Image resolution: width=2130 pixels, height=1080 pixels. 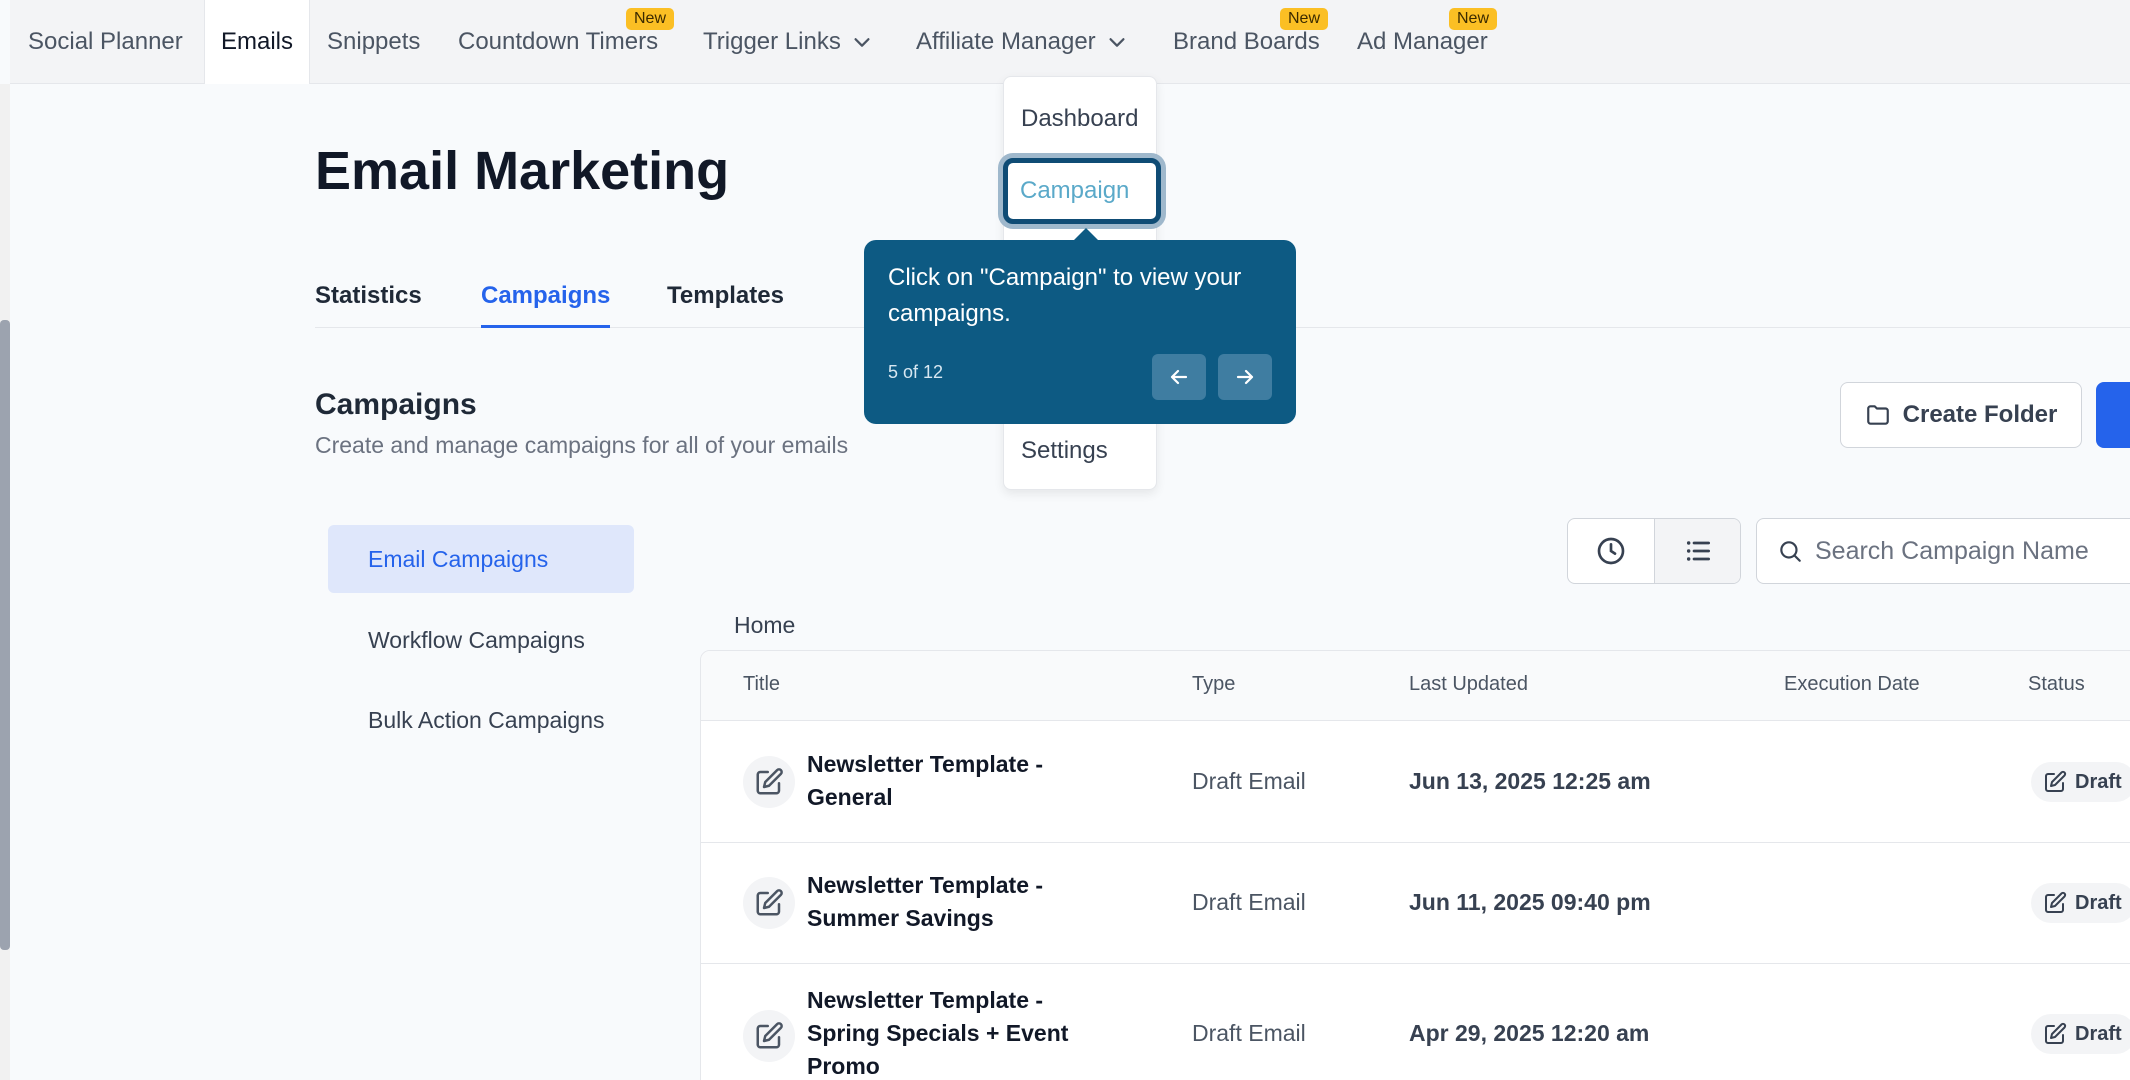 I want to click on column-header-status: Status, so click(x=2056, y=684).